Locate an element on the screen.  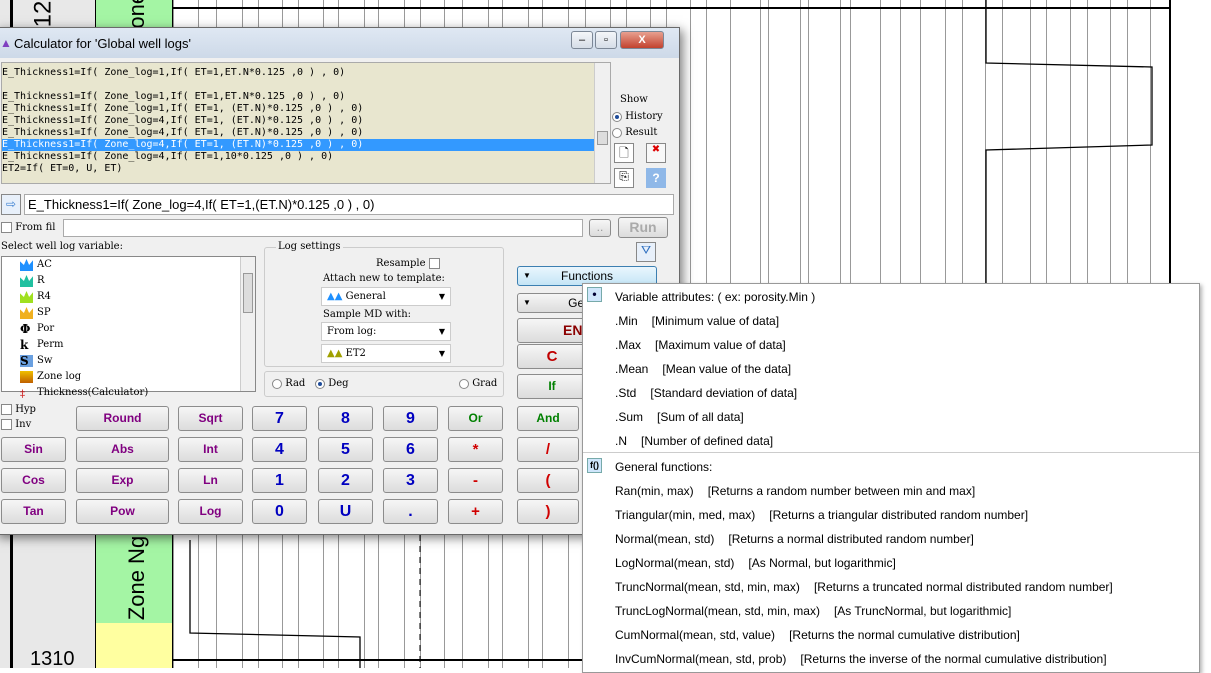
key-: + is located at coordinates (475, 511).